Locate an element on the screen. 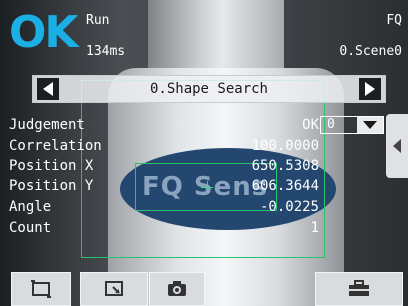 This screenshot has width=408, height=306. frame-display-button is located at coordinates (41, 289).